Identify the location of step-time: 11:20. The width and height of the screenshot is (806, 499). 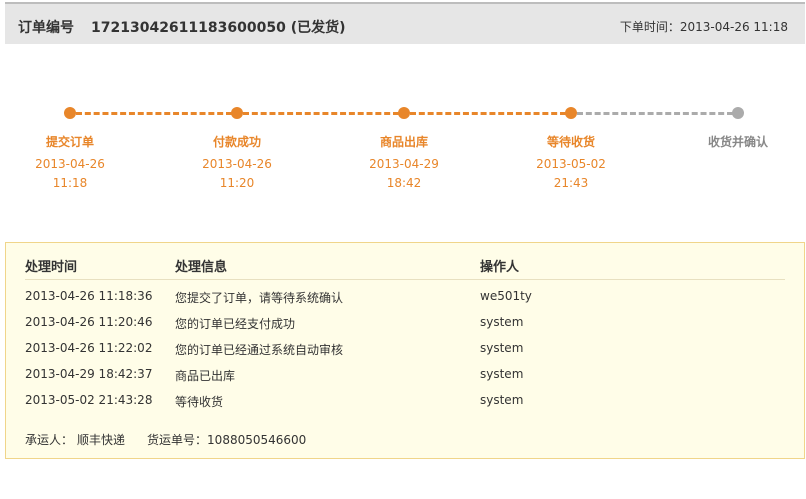
(237, 183).